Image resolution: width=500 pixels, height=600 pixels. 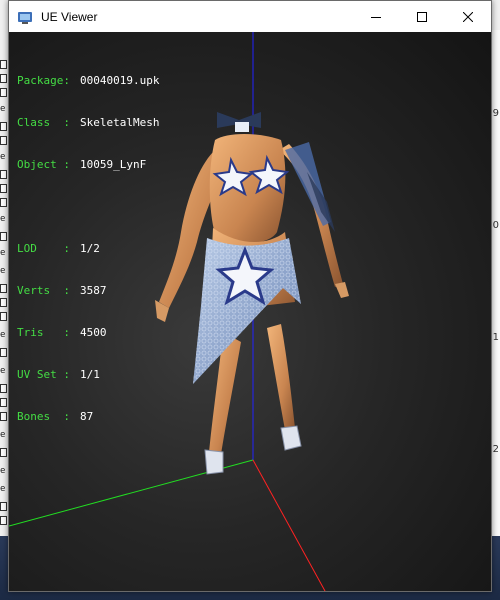 What do you see at coordinates (250, 16) in the screenshot?
I see `title-bar: UE Viewer` at bounding box center [250, 16].